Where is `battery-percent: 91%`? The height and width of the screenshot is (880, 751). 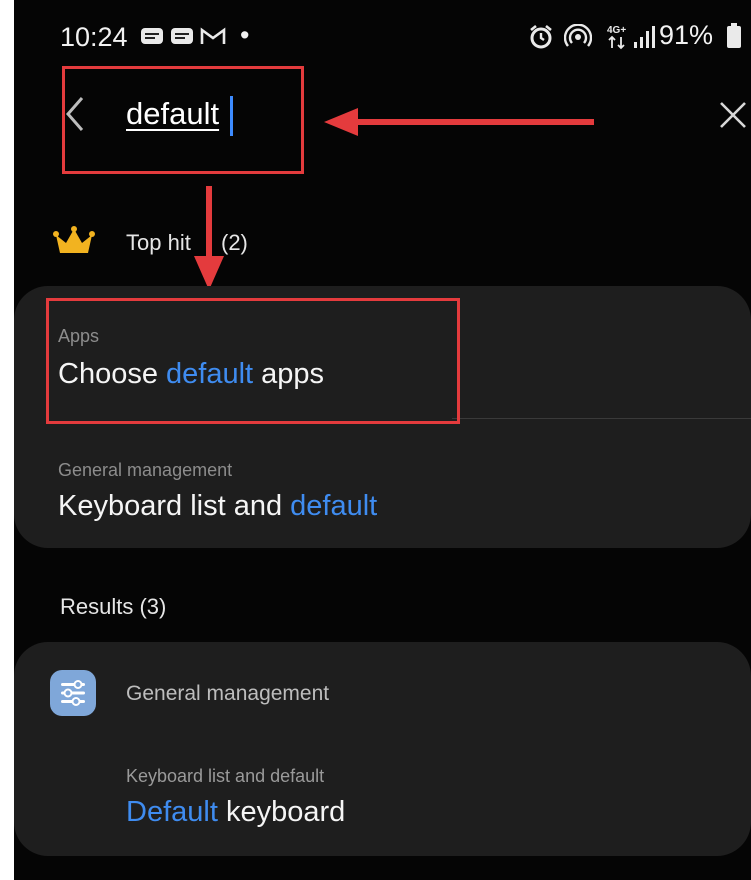
battery-percent: 91% is located at coordinates (686, 35).